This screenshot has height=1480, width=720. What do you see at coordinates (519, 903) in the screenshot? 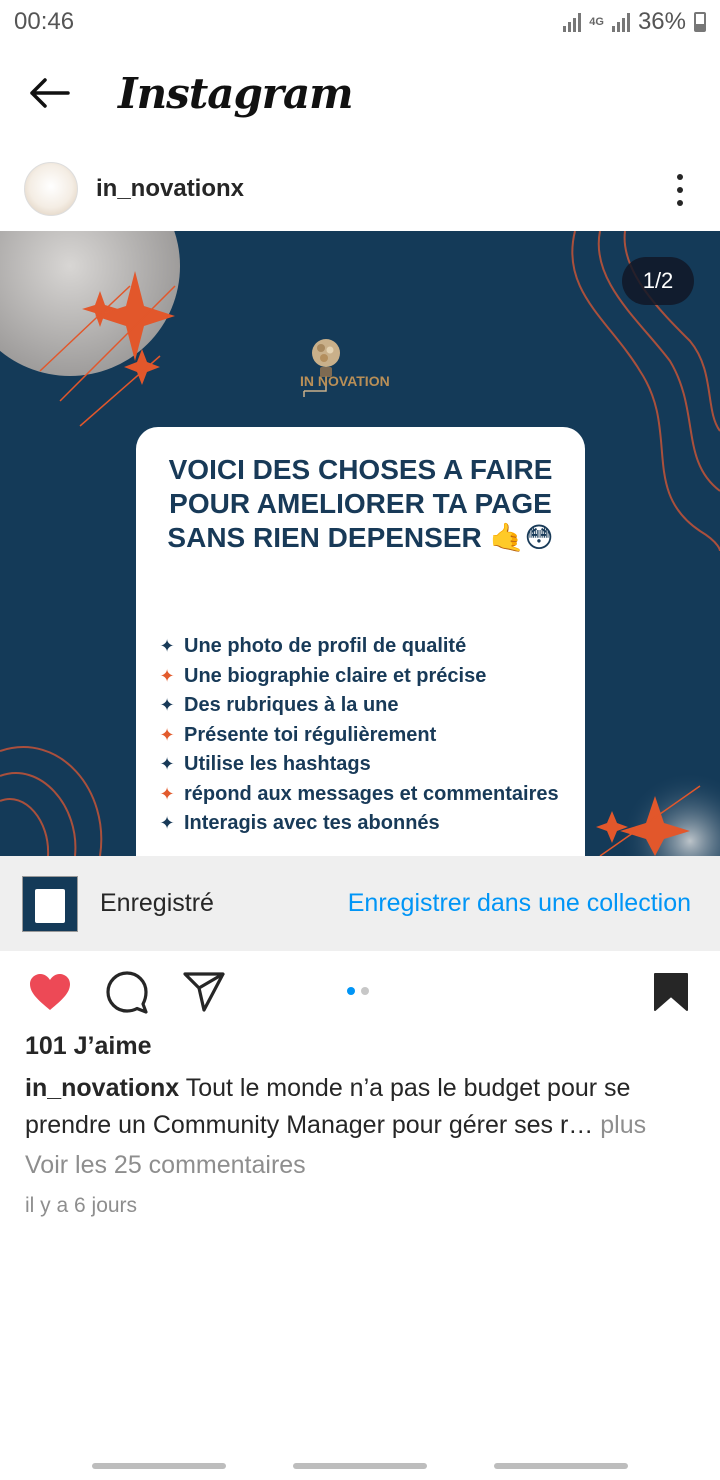
I see `save-to-collection-button: Enregistrer dans une collection` at bounding box center [519, 903].